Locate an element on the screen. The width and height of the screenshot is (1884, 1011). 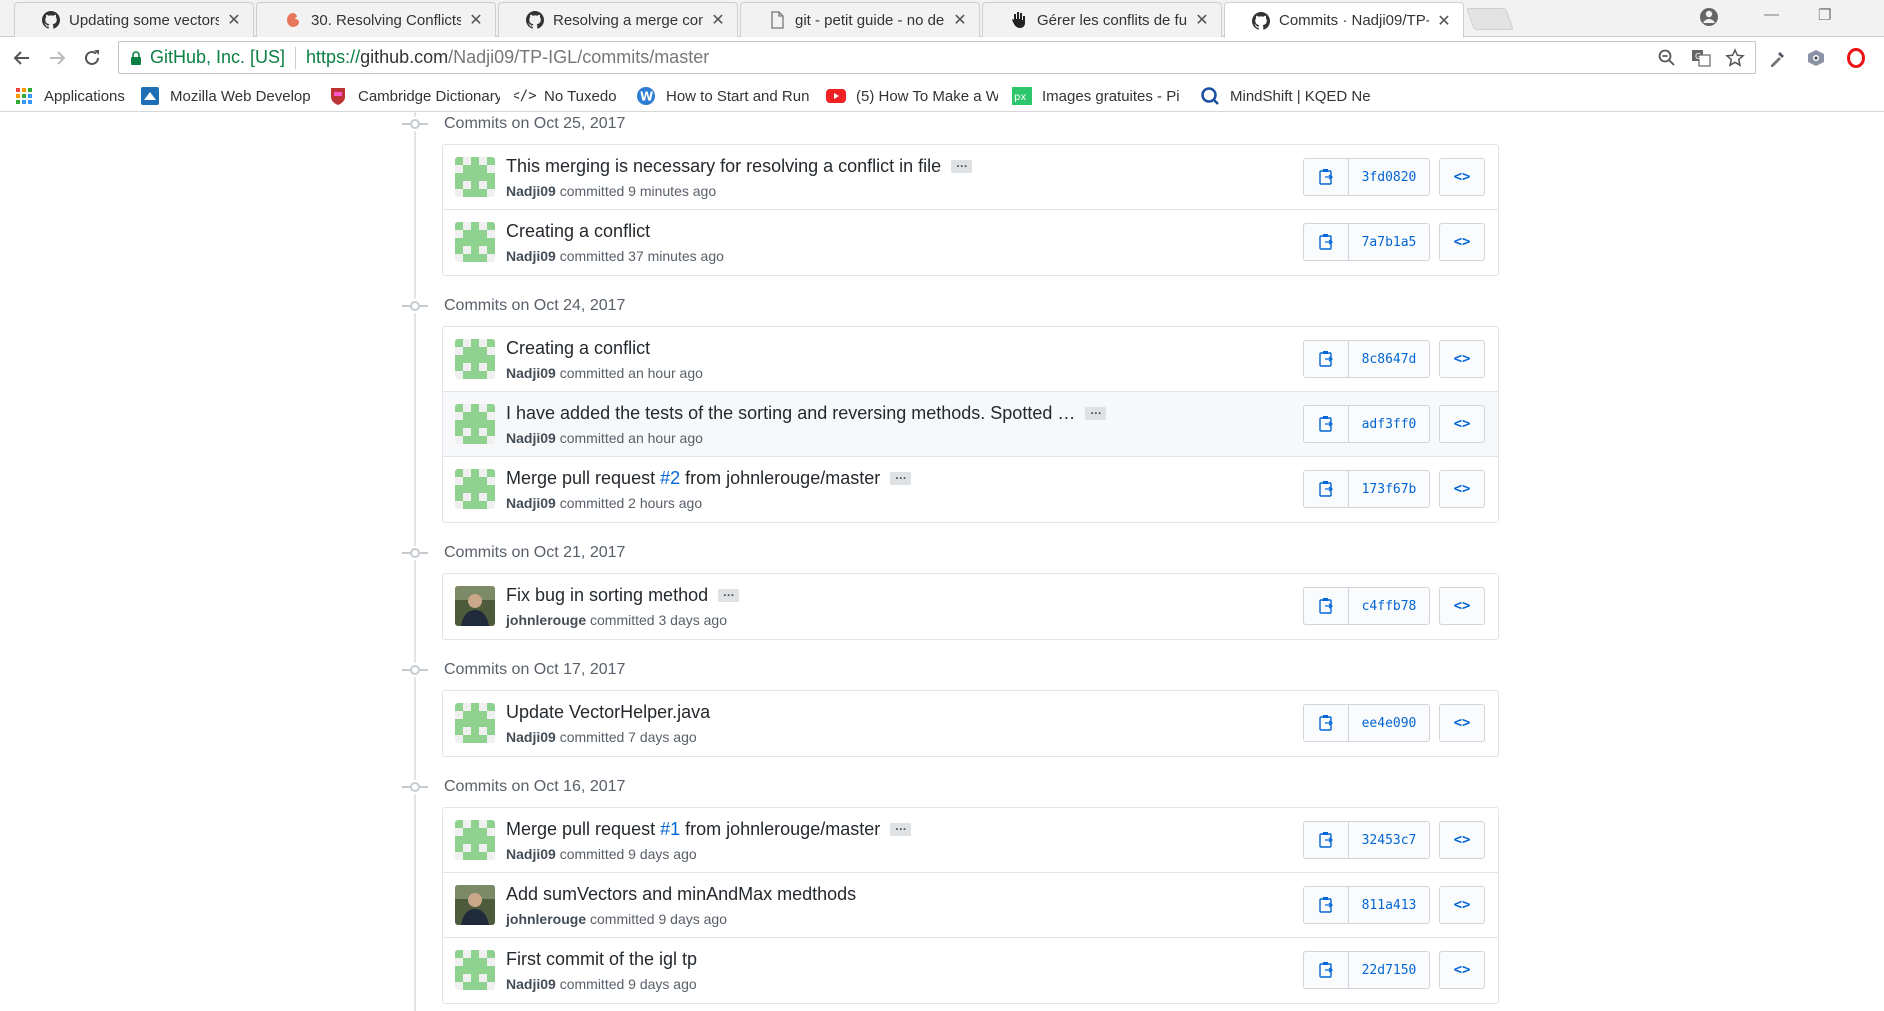
browser-tab-active: Commits · Nadji09/TP-IG ✕ is located at coordinates (1344, 20).